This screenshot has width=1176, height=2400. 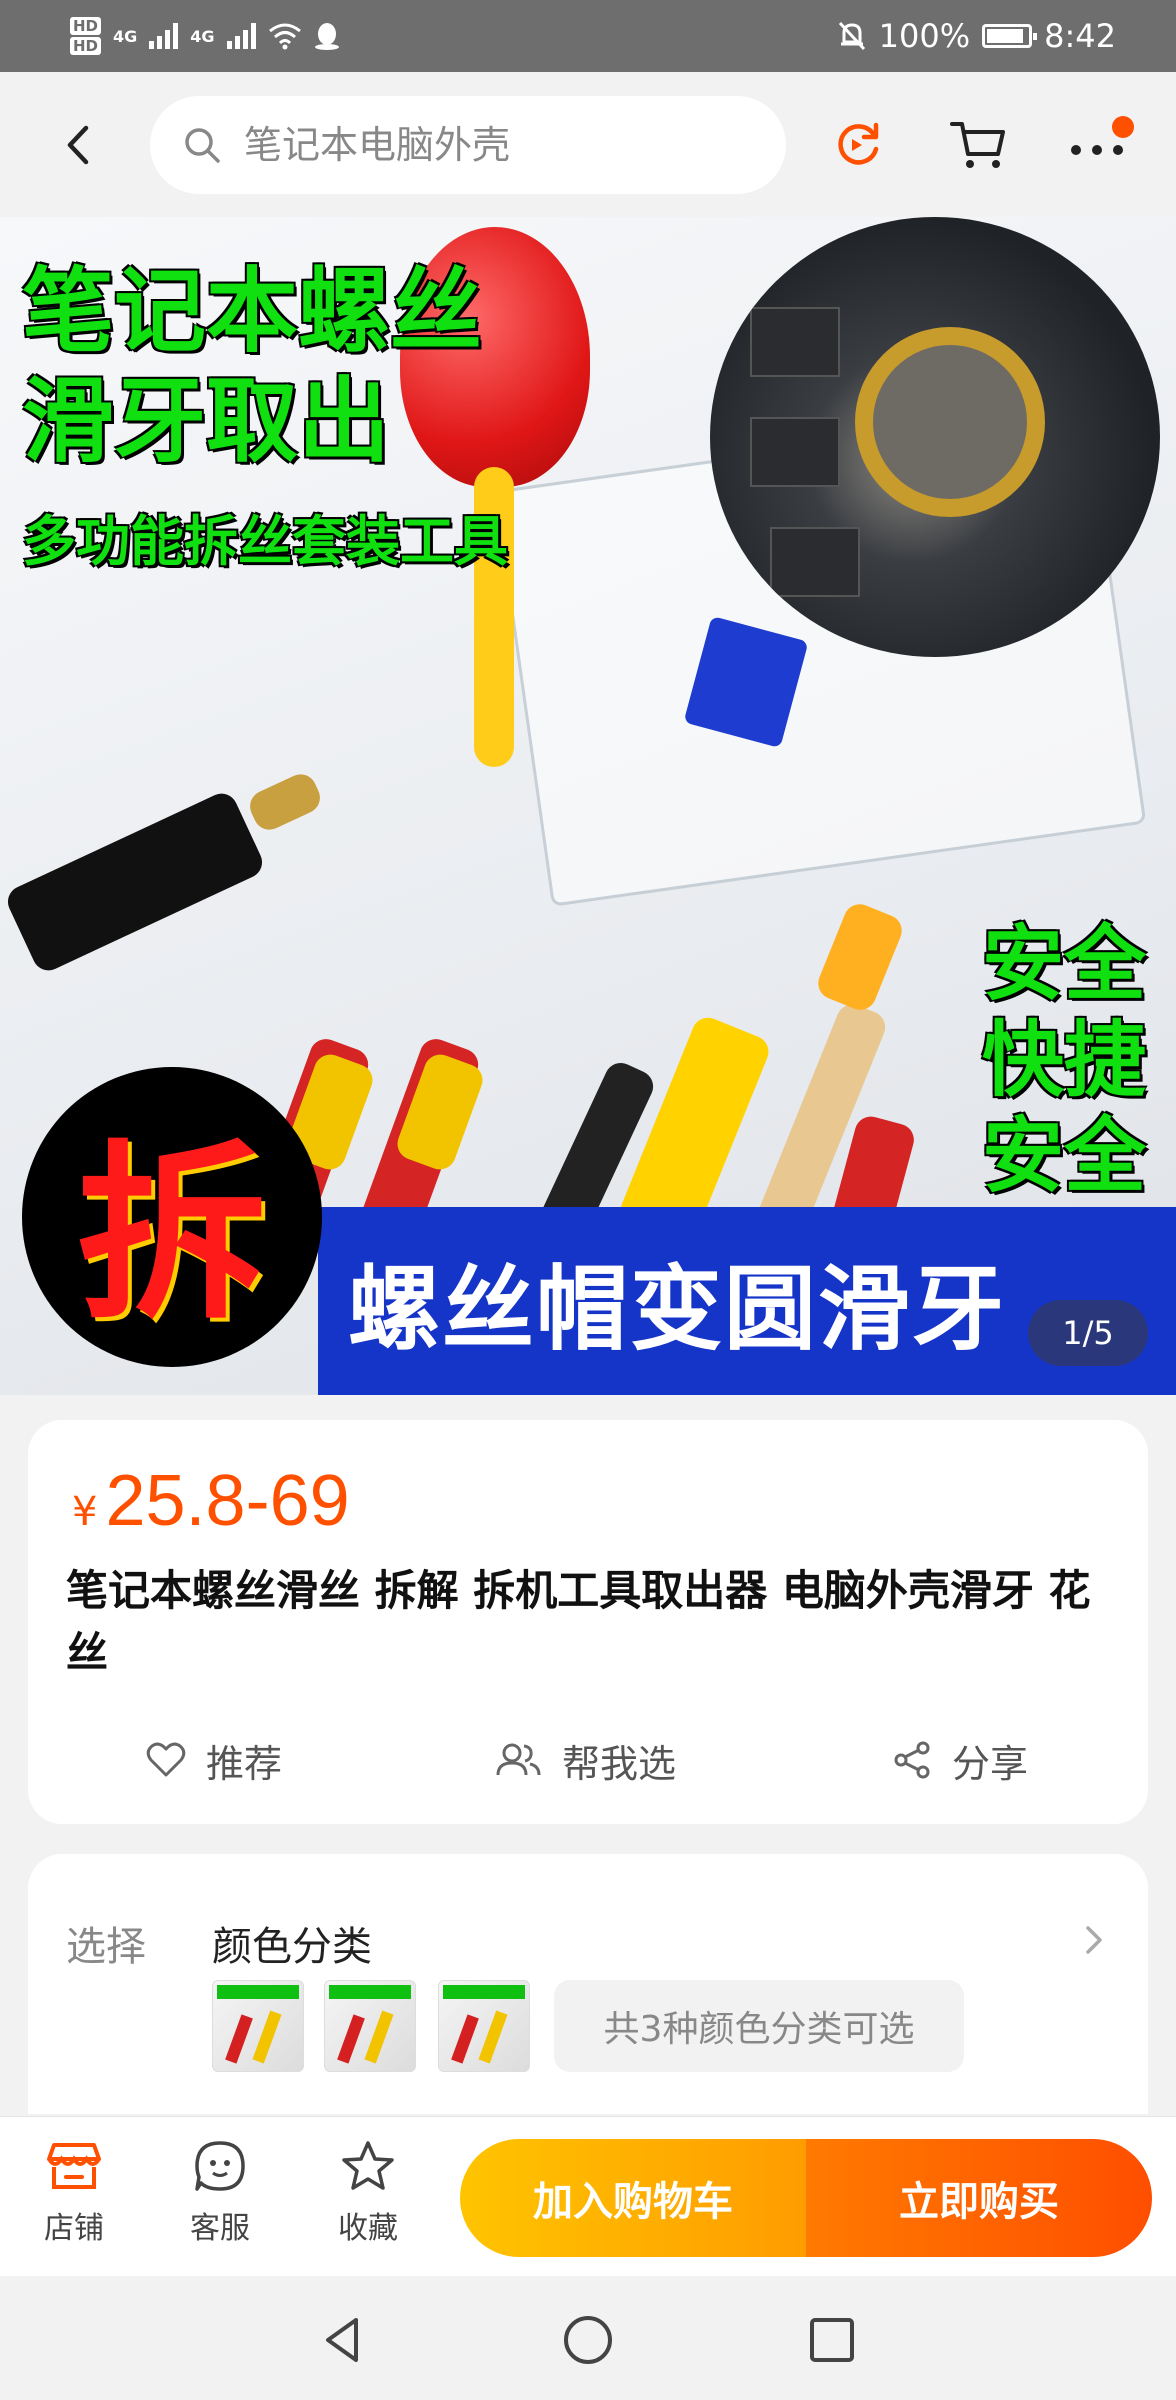 I want to click on refresh-icon, so click(x=858, y=145).